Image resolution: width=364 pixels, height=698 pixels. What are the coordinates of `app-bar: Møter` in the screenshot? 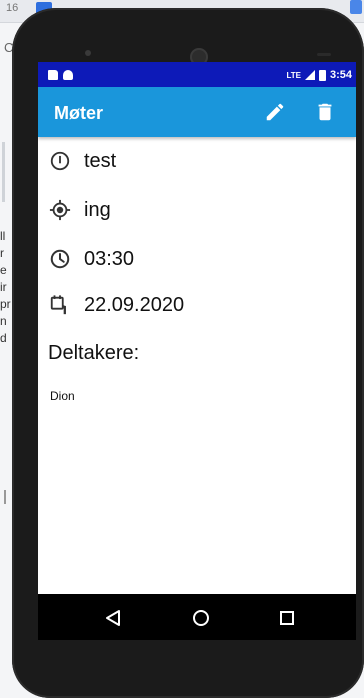 It's located at (197, 112).